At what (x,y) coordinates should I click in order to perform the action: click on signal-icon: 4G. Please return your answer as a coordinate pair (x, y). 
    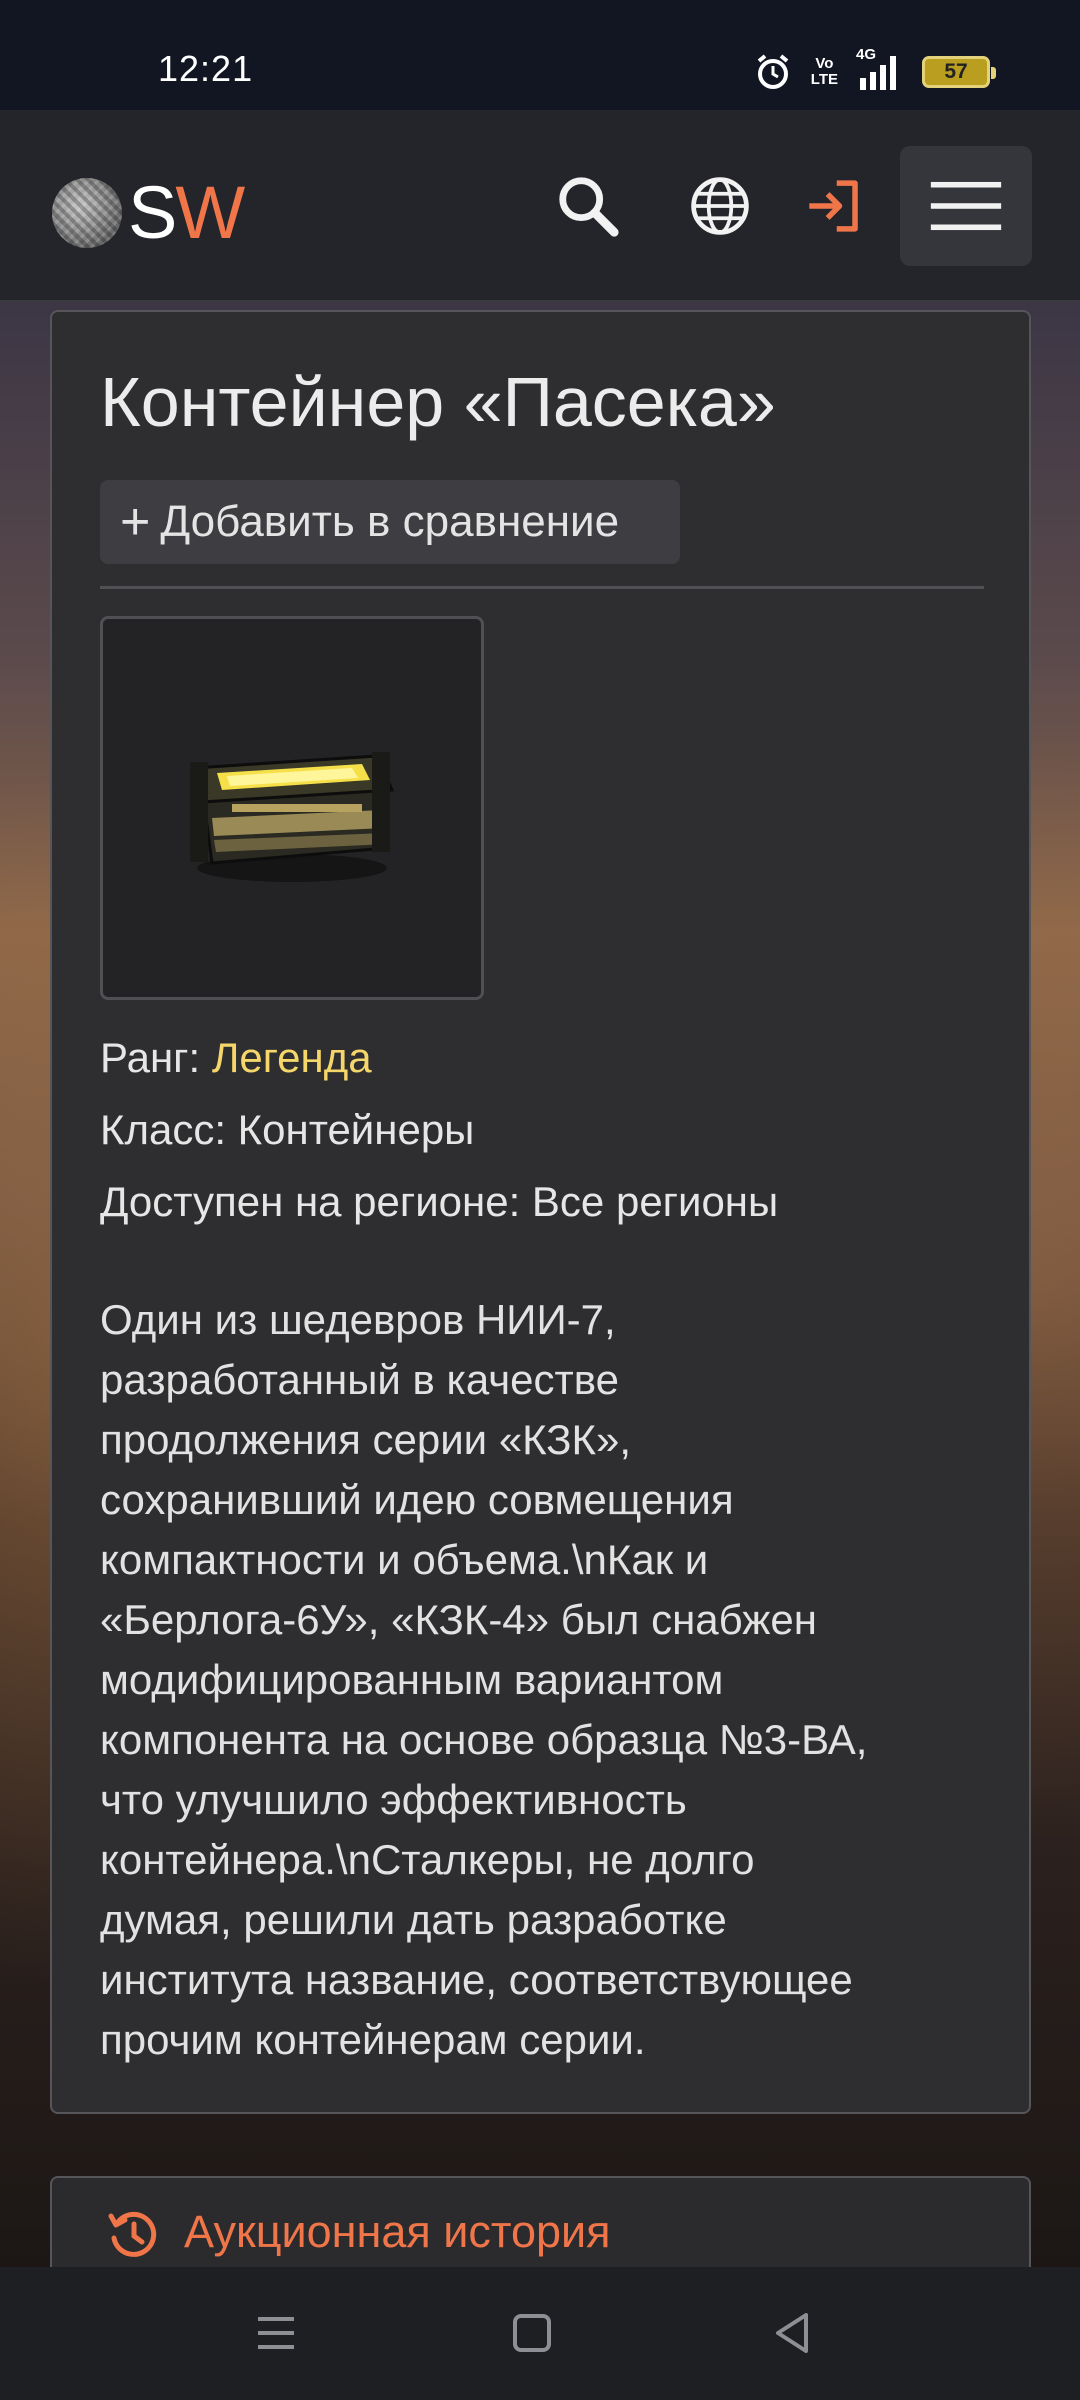
    Looking at the image, I should click on (880, 69).